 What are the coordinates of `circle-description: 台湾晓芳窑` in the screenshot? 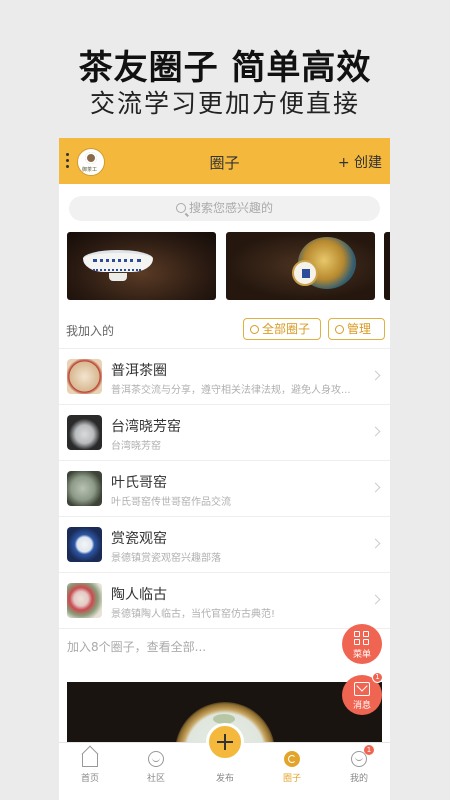 It's located at (136, 446).